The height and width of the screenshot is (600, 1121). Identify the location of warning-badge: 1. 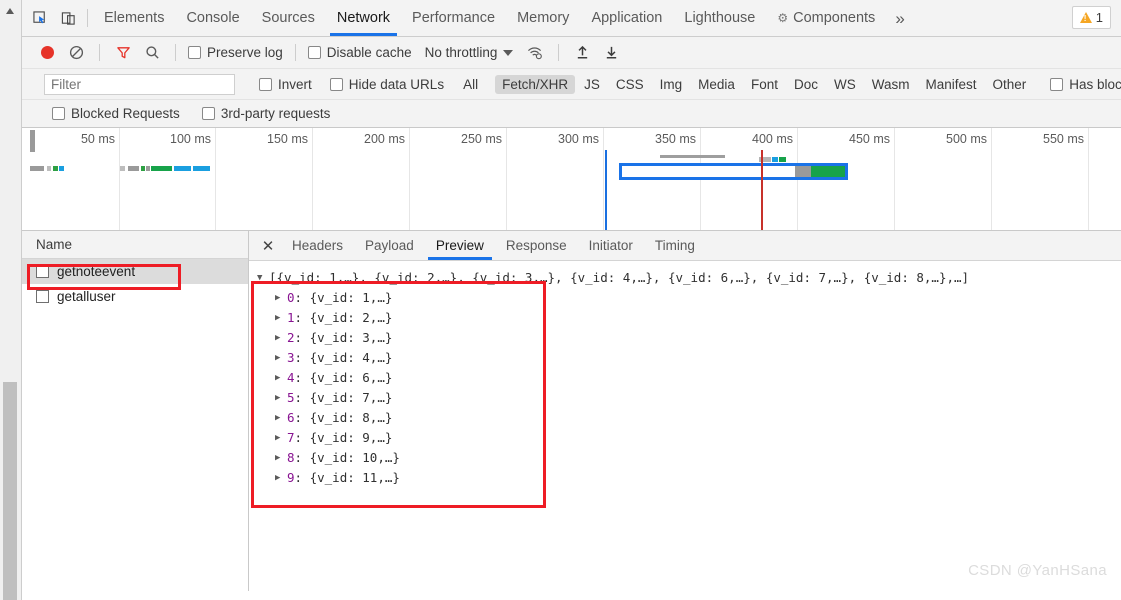
(1091, 17).